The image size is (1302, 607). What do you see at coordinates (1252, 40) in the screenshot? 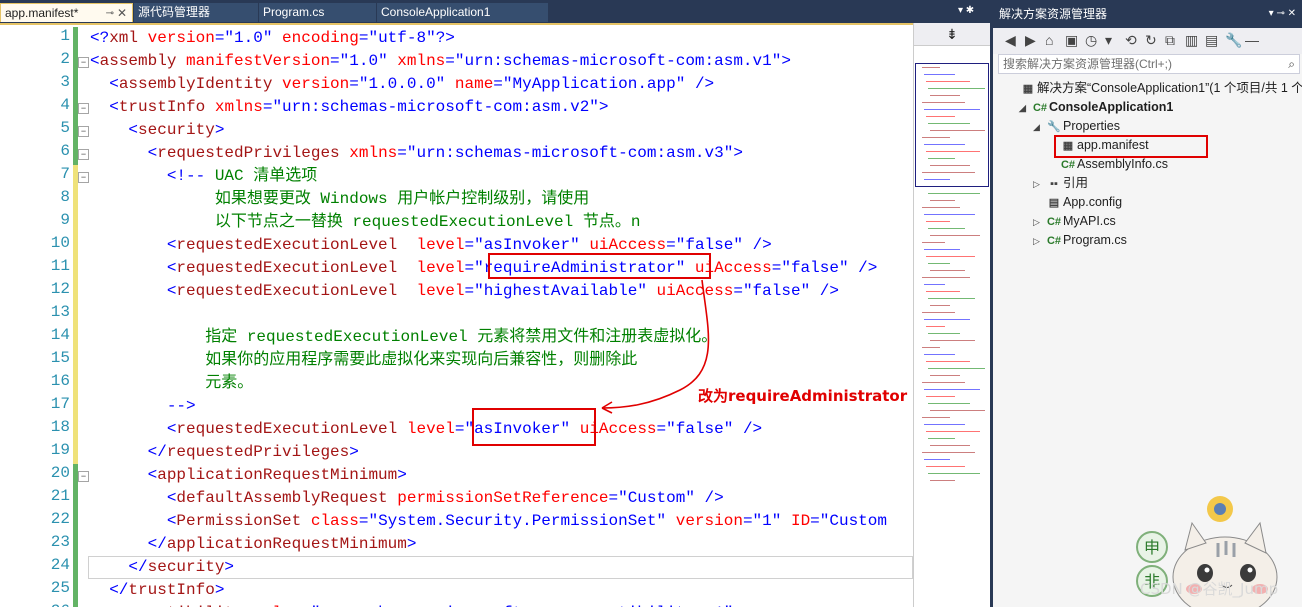
I see `toolbar-button-icon: —` at bounding box center [1252, 40].